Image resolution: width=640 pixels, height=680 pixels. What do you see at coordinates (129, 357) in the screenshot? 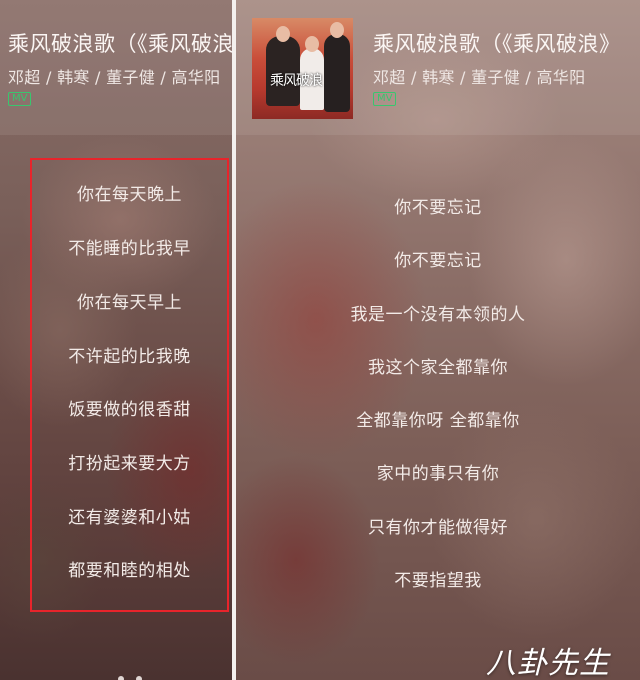
I see `lyric-line: 不许起的比我晚` at bounding box center [129, 357].